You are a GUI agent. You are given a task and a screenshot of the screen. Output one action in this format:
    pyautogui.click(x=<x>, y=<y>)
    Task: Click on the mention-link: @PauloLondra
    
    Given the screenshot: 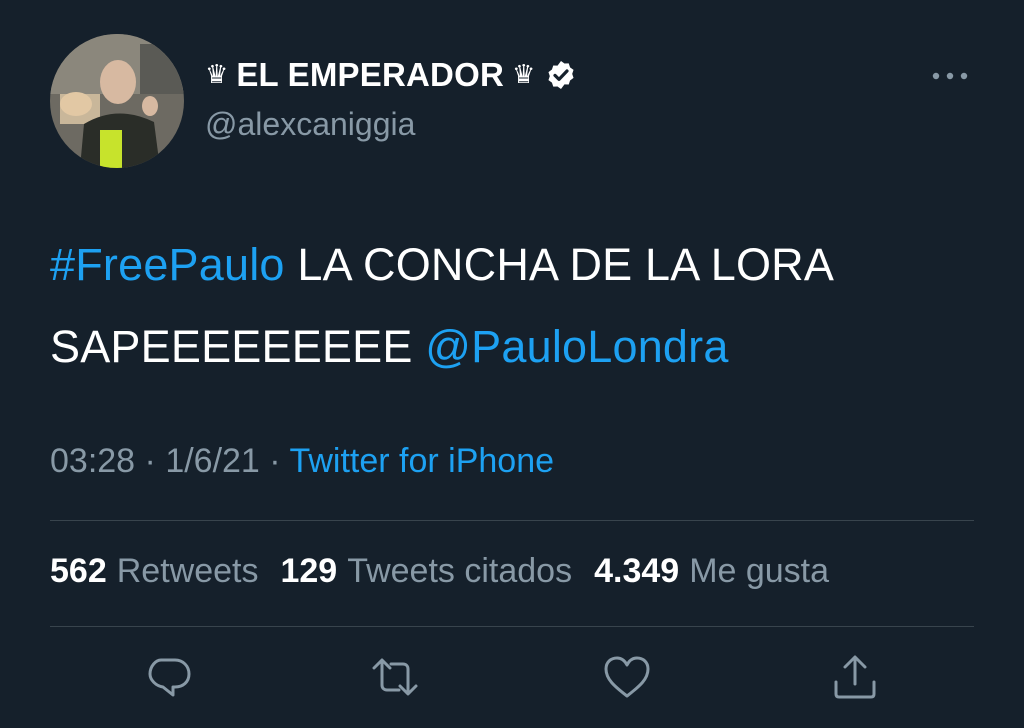 What is the action you would take?
    pyautogui.click(x=576, y=346)
    